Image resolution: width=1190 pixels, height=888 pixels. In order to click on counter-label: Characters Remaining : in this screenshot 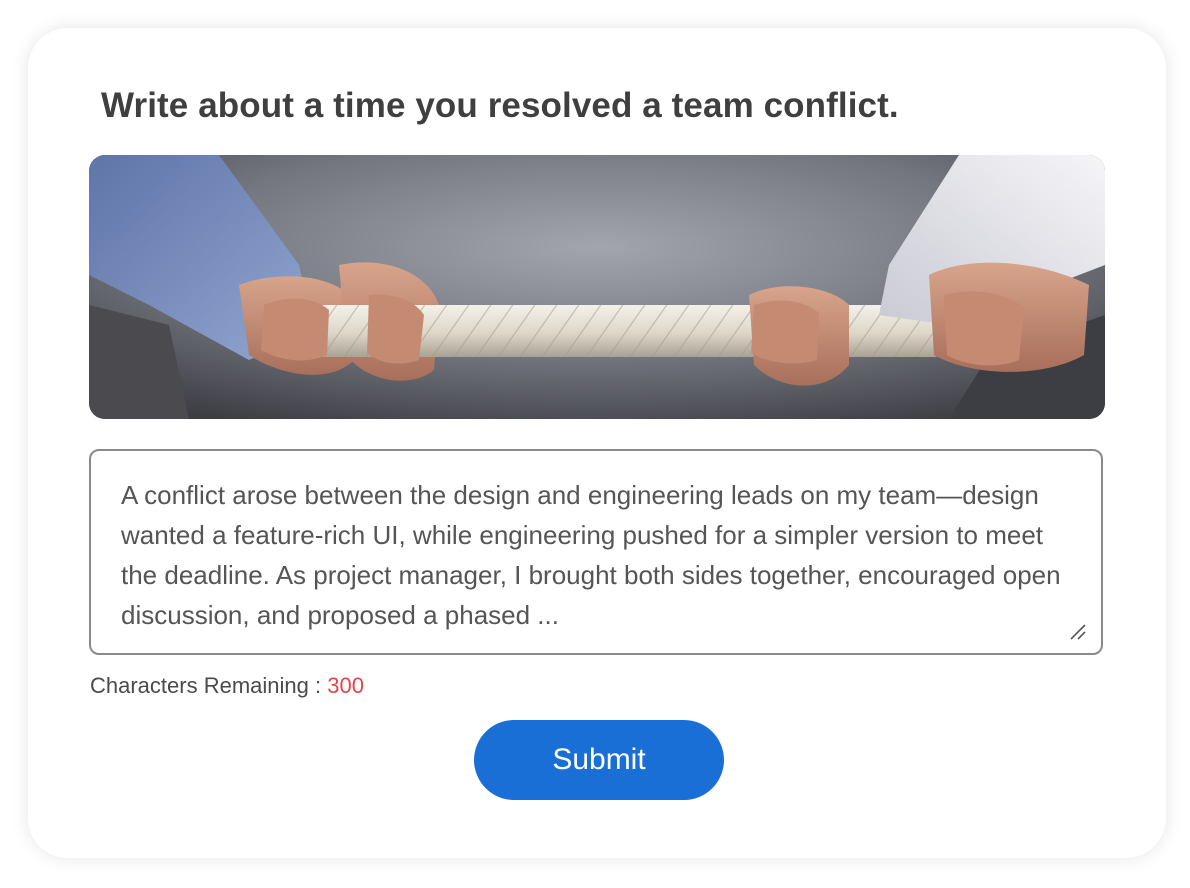, I will do `click(206, 685)`.